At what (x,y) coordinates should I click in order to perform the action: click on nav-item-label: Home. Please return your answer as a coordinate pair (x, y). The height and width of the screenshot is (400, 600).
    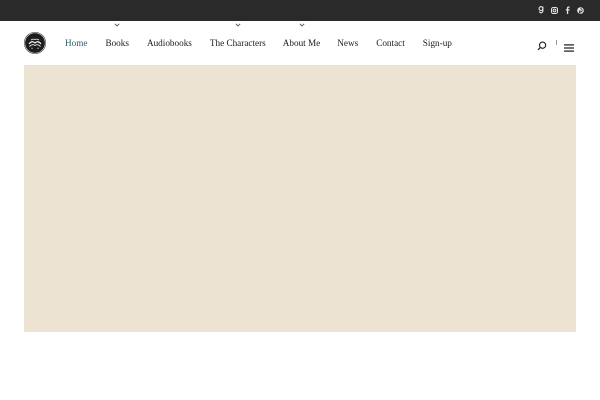
    Looking at the image, I should click on (76, 43).